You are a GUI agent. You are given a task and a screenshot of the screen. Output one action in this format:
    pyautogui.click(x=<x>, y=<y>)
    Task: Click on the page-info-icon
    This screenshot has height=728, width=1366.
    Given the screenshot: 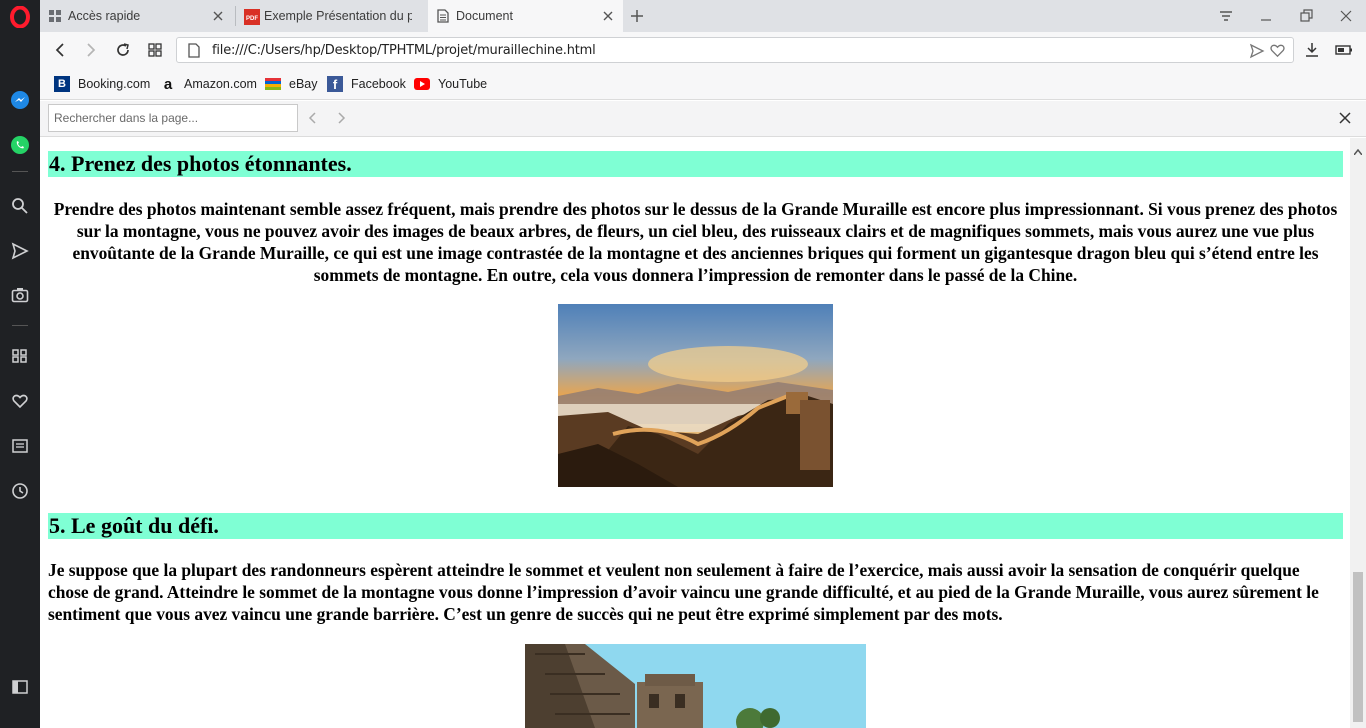 What is the action you would take?
    pyautogui.click(x=194, y=53)
    